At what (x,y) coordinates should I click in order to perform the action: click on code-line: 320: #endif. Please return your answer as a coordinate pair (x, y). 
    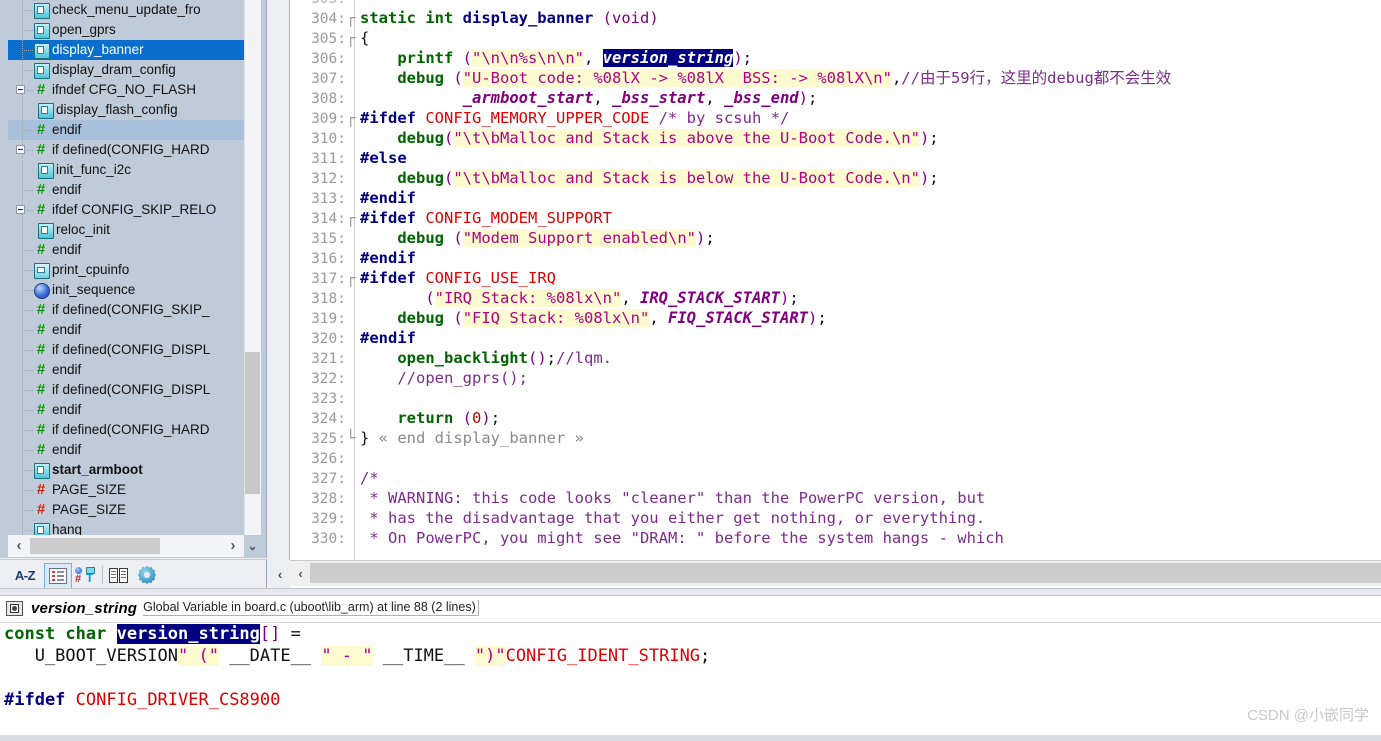
    Looking at the image, I should click on (835, 338).